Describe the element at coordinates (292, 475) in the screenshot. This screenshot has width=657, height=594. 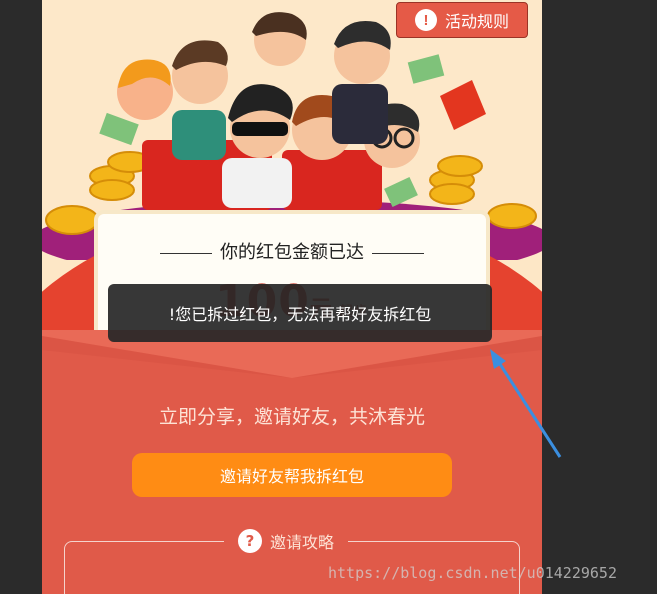
I see `invite-friends-button: 邀请好友帮我拆红包` at that location.